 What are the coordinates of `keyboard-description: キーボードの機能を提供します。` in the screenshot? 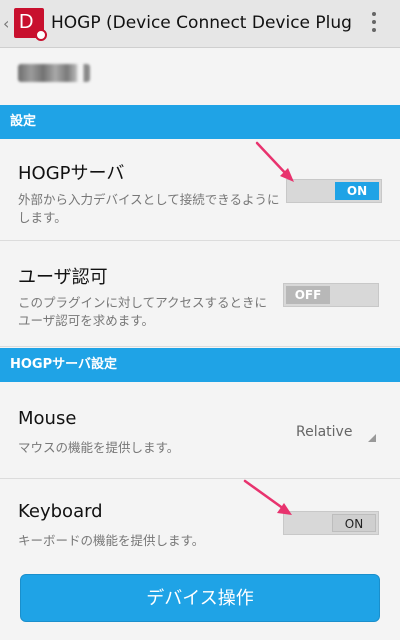 It's located at (111, 540).